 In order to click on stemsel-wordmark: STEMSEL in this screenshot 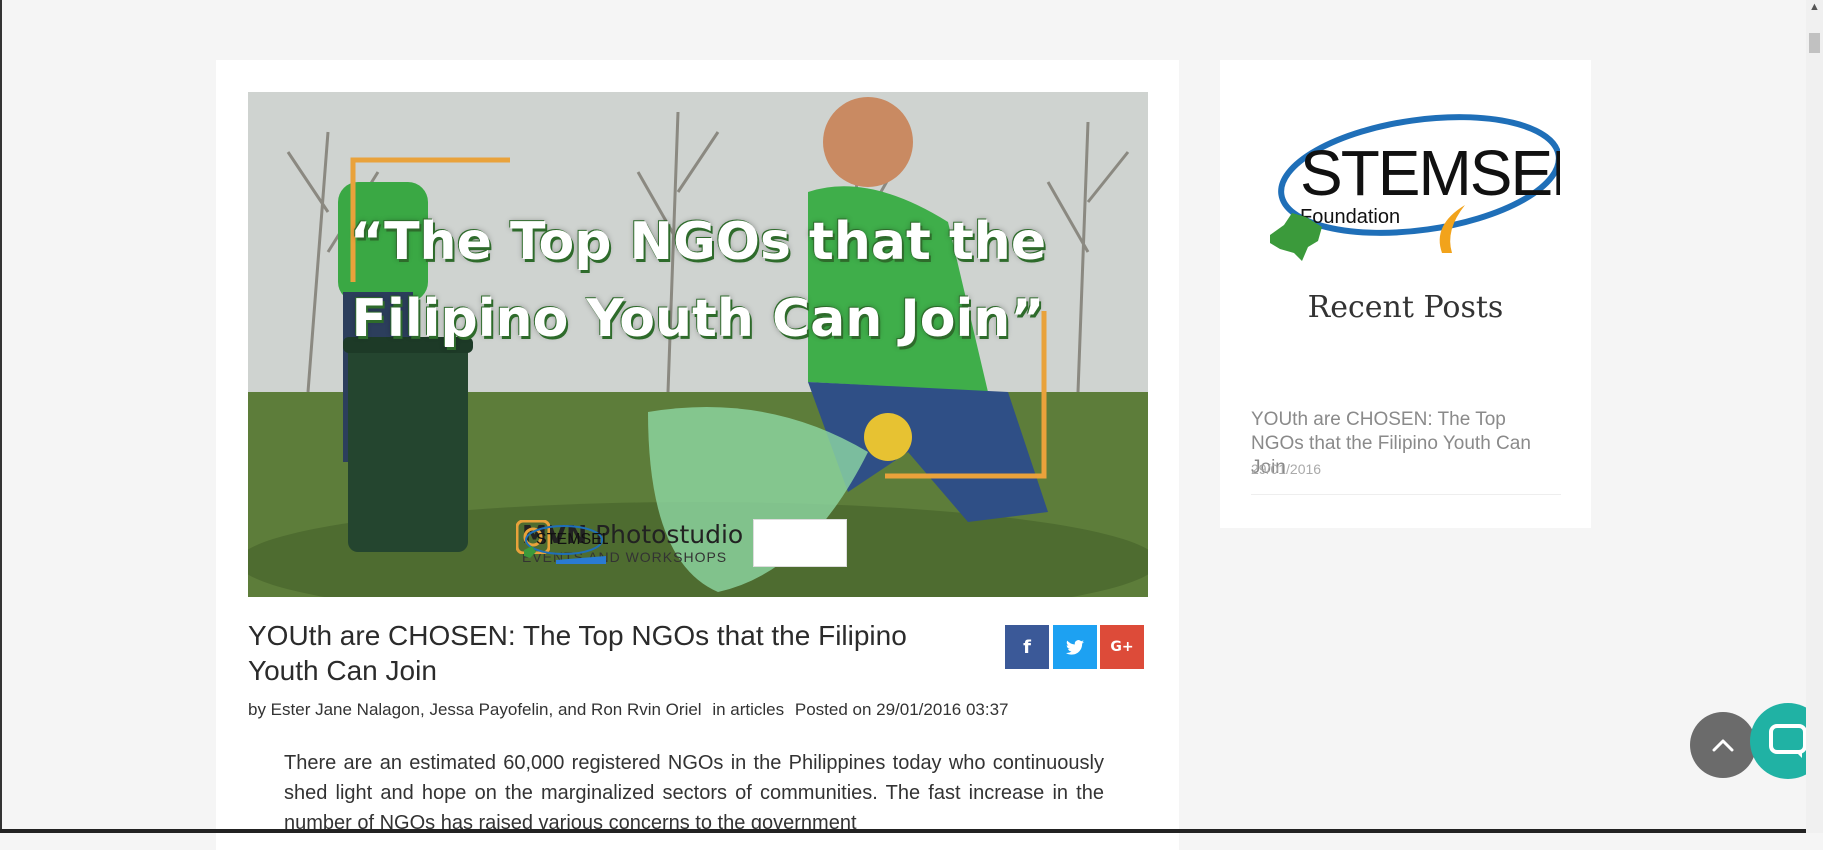, I will do `click(1430, 173)`.